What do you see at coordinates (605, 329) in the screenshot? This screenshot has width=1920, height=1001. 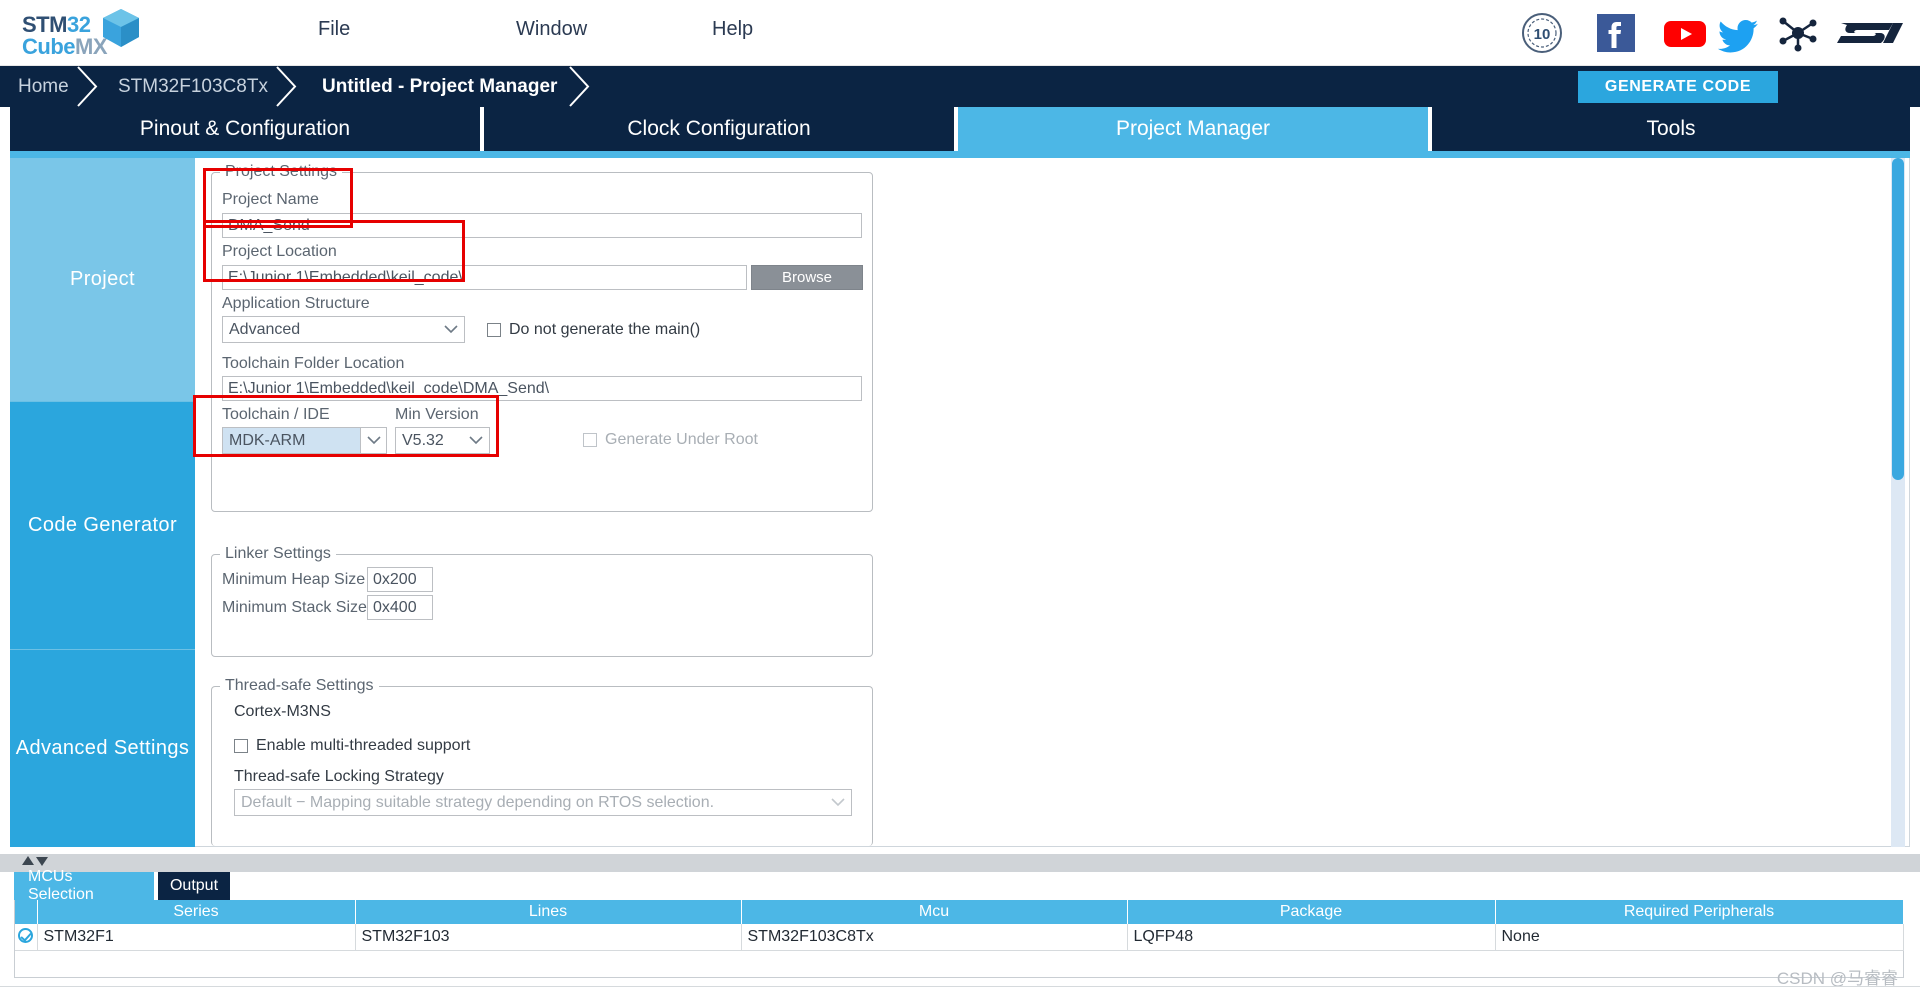 I see `do-not-generate-main-label: Do not generate the main()` at bounding box center [605, 329].